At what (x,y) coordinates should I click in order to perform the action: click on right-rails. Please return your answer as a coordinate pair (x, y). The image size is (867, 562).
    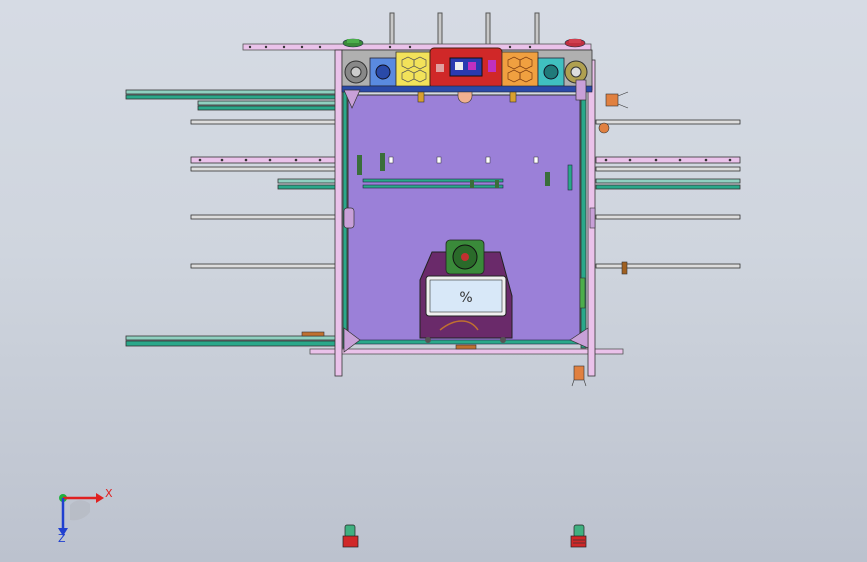
    Looking at the image, I should click on (668, 194).